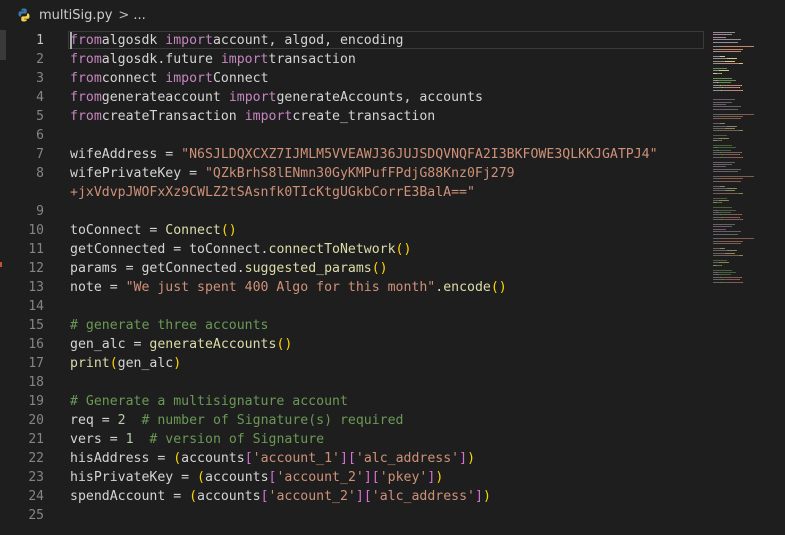  I want to click on code-line: 21 vers = 1 # version of Signature, so click(352, 439).